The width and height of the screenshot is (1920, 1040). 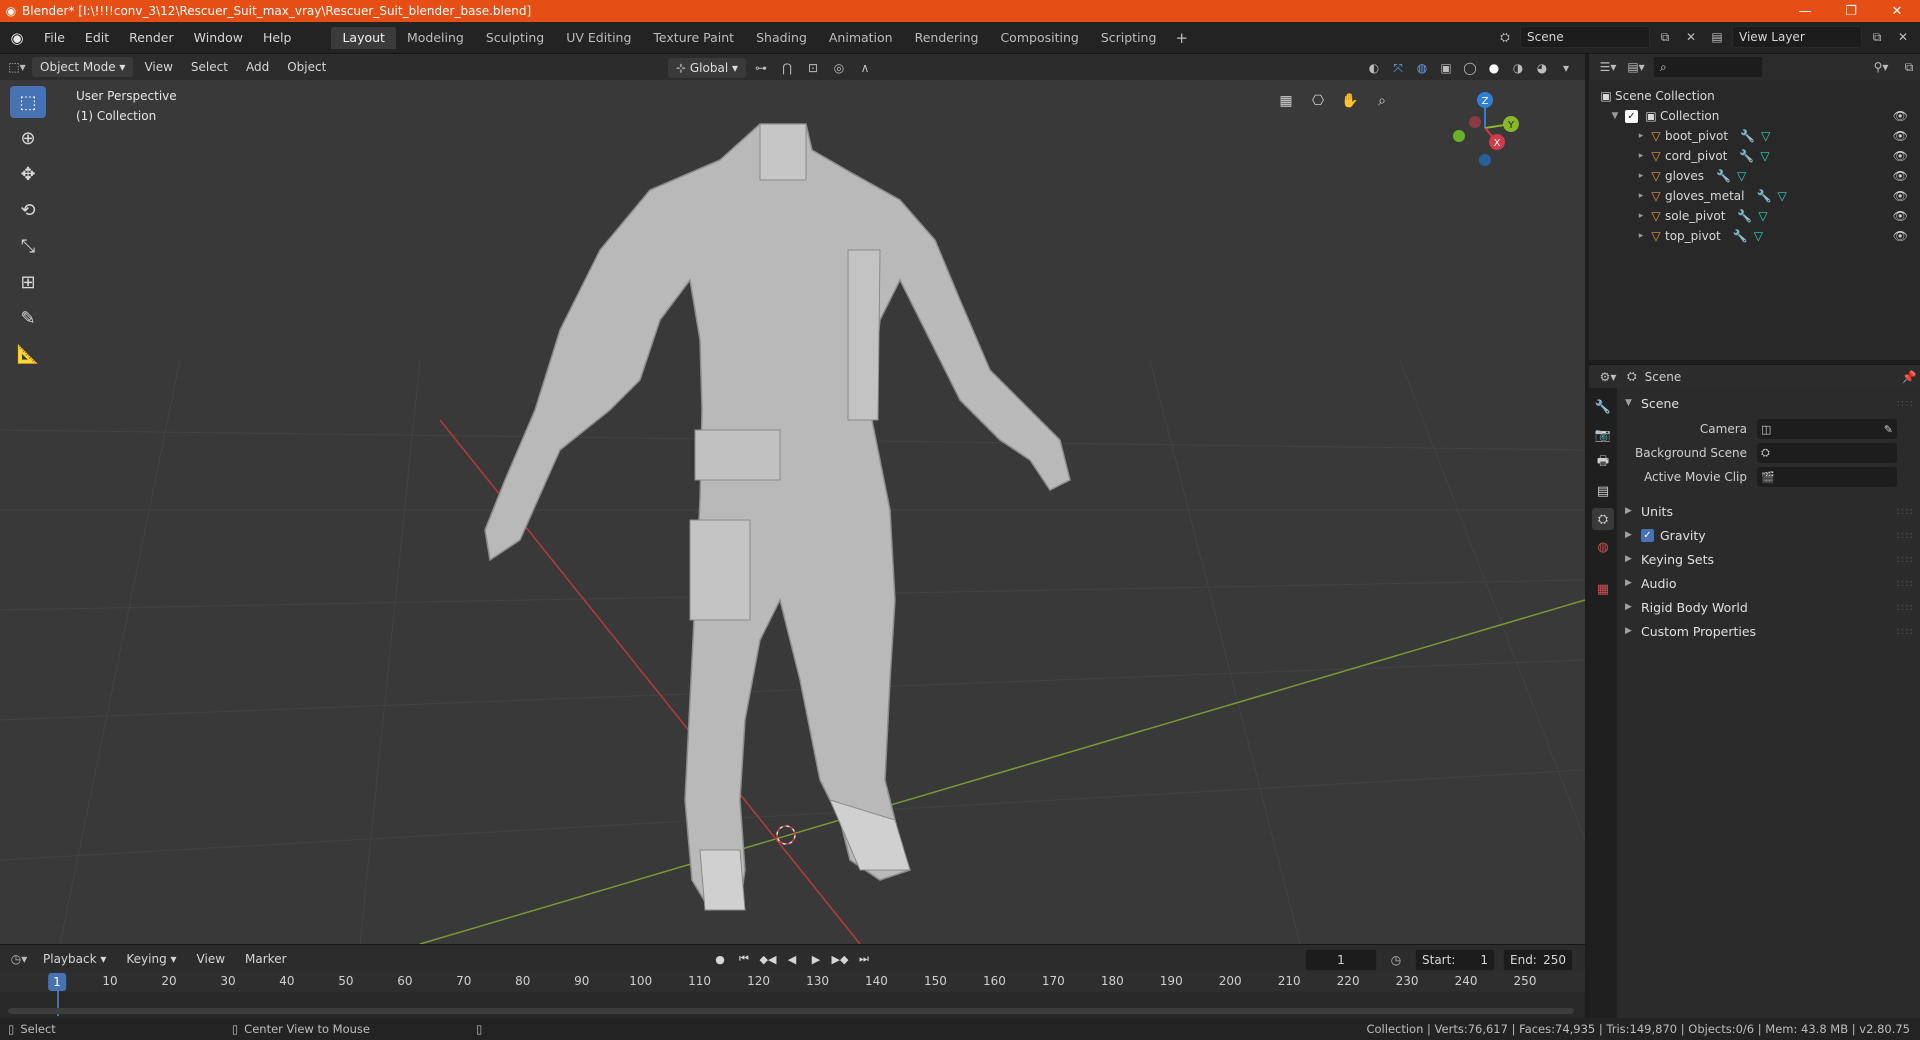 What do you see at coordinates (1805, 11) in the screenshot?
I see `minimize-button: —` at bounding box center [1805, 11].